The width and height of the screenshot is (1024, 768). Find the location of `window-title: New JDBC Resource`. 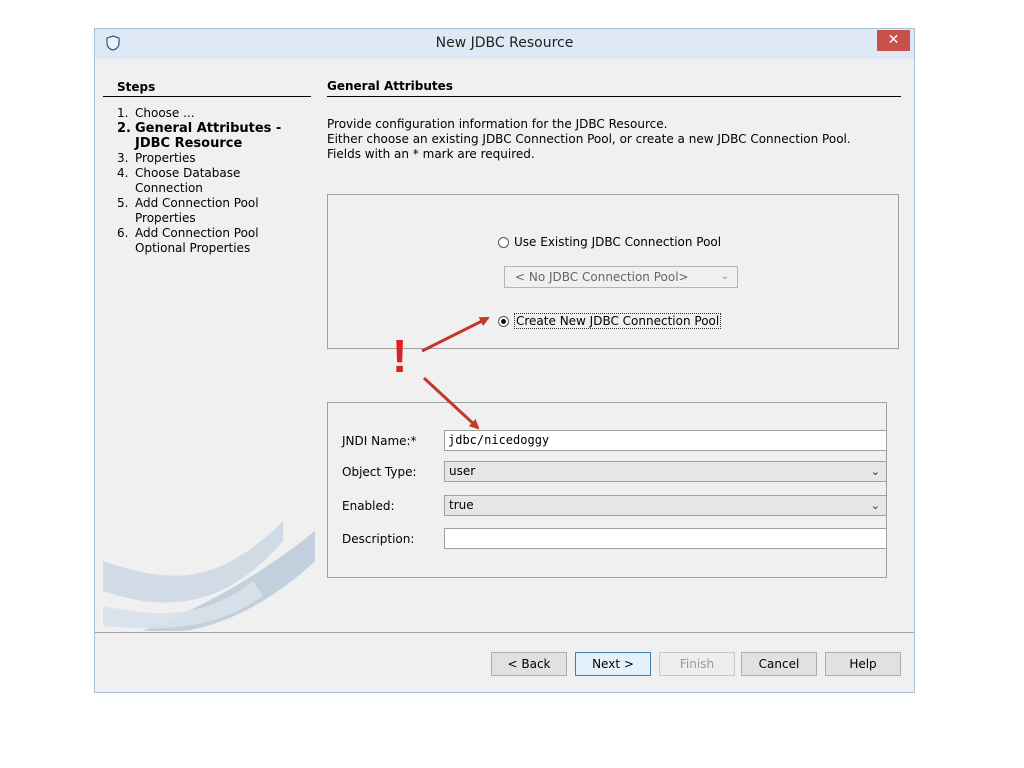

window-title: New JDBC Resource is located at coordinates (504, 43).